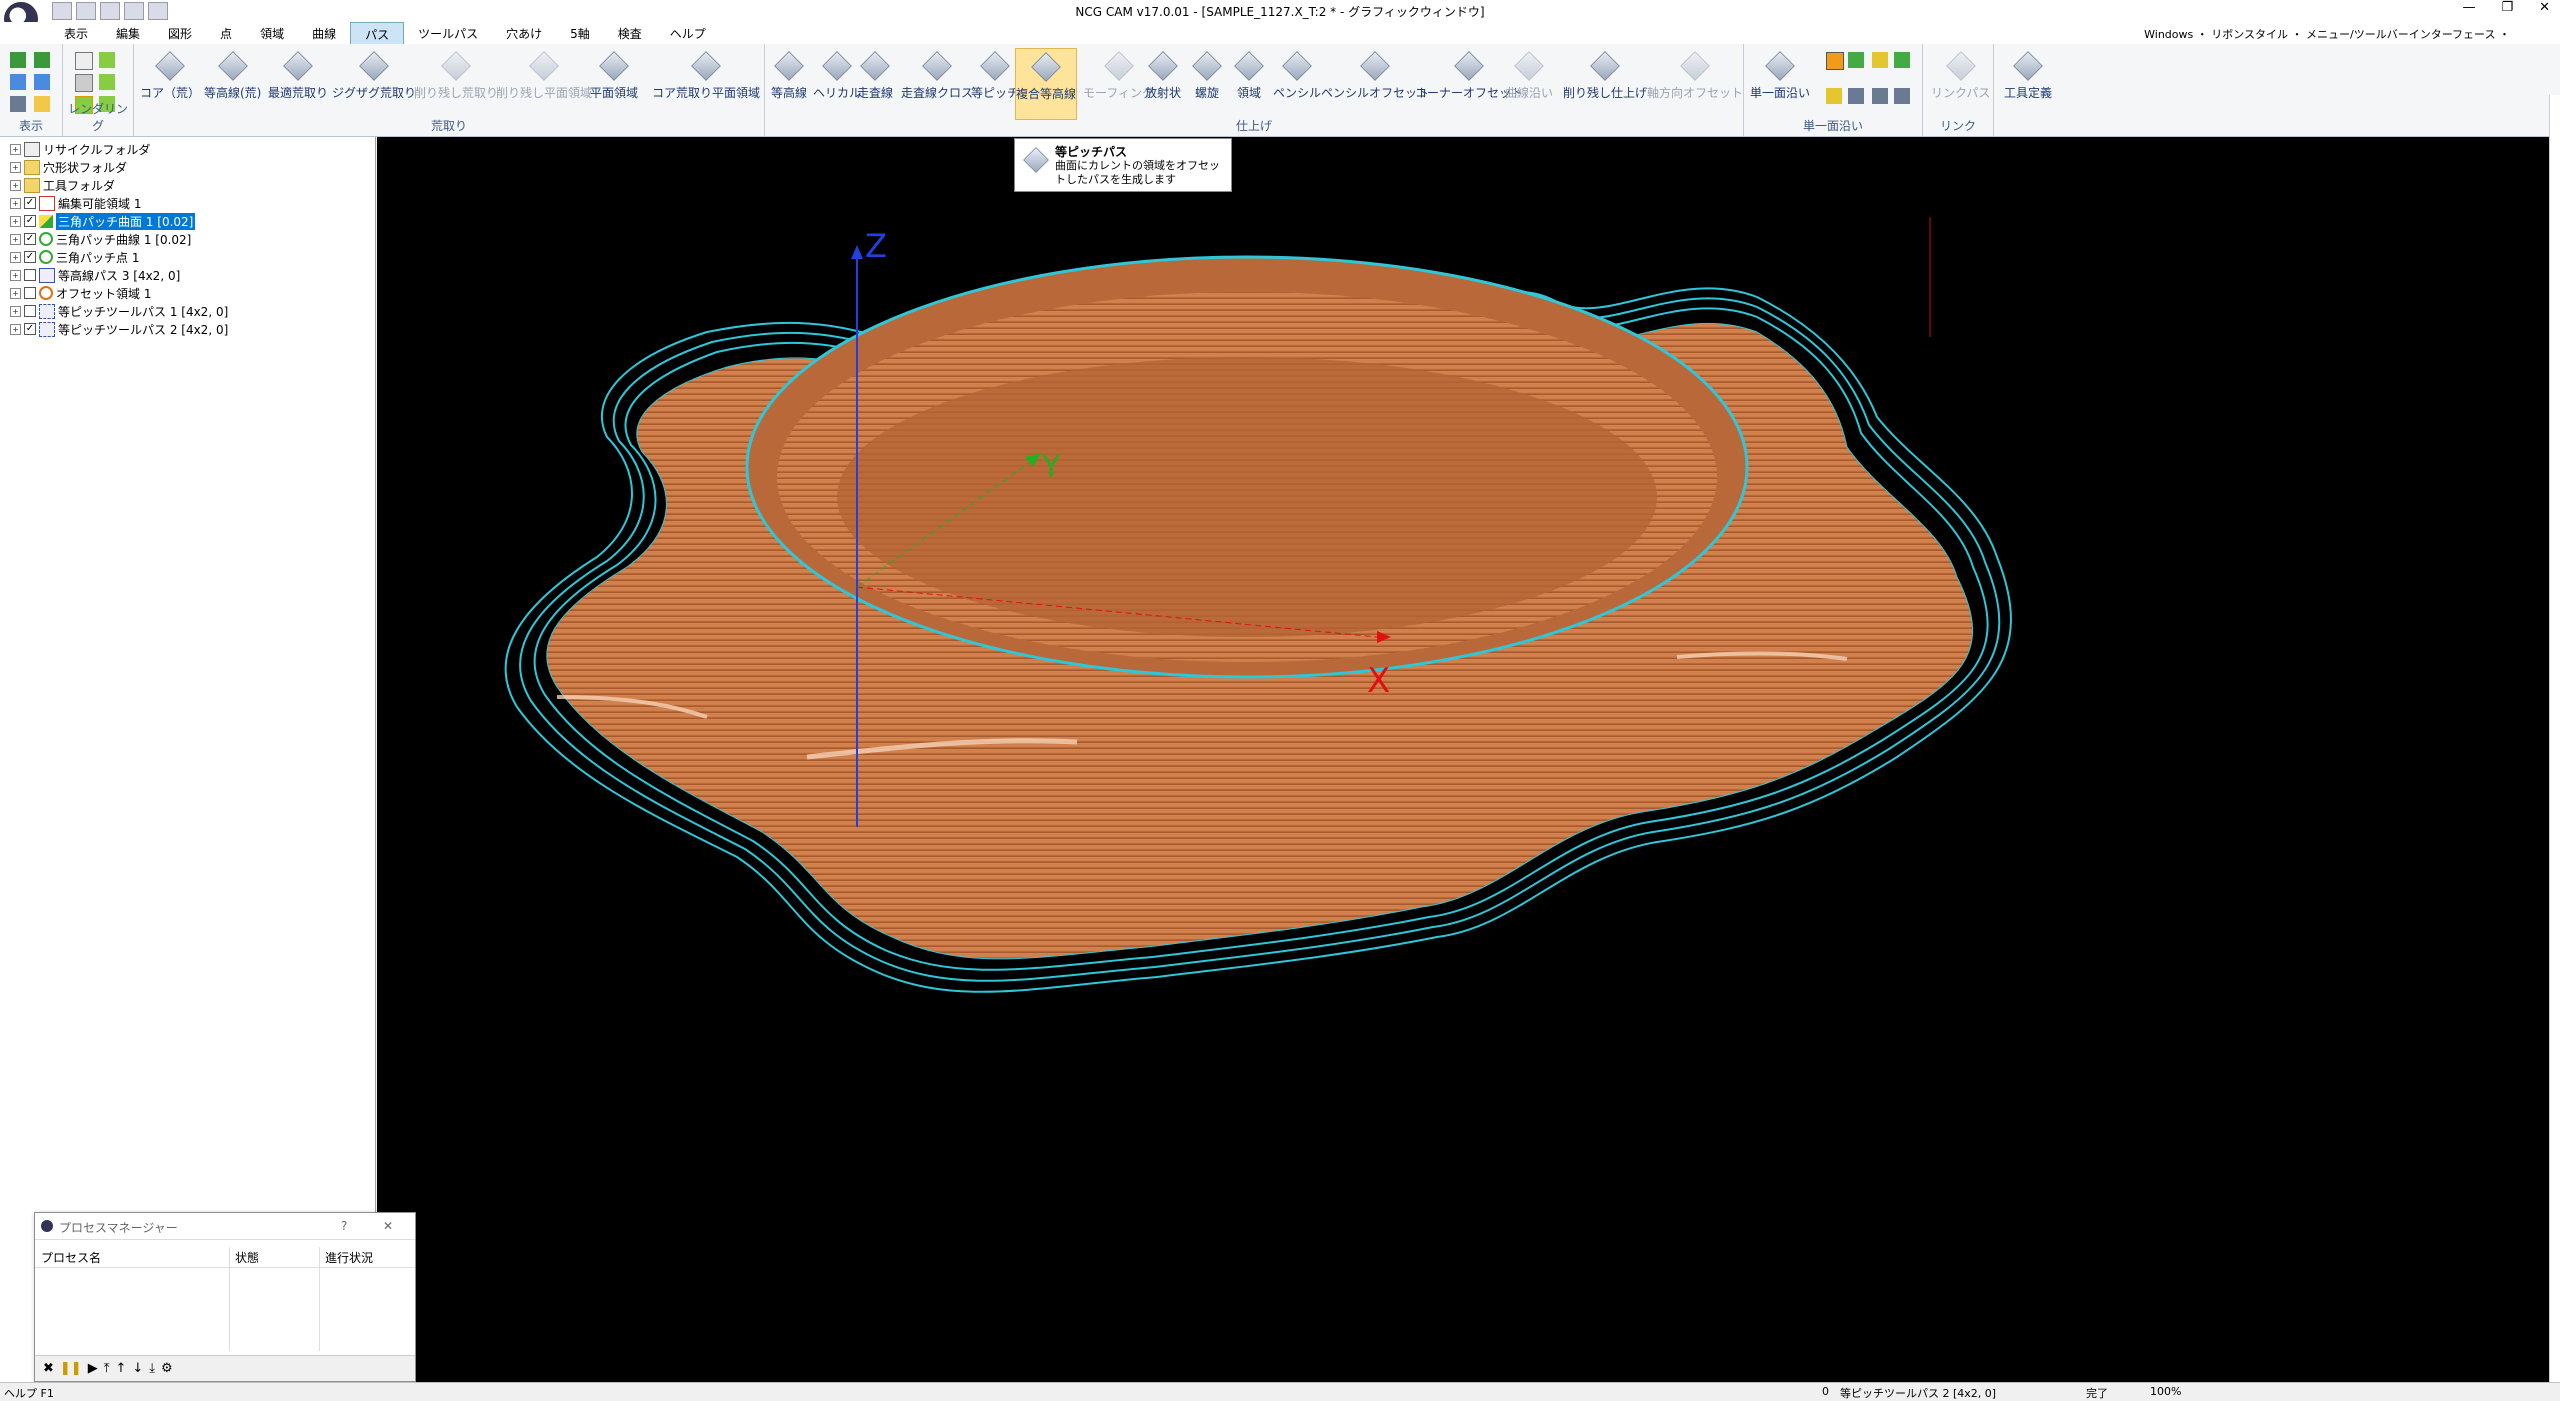  Describe the element at coordinates (937, 76) in the screenshot. I see `raster-cross-button: 走査線クロス` at that location.